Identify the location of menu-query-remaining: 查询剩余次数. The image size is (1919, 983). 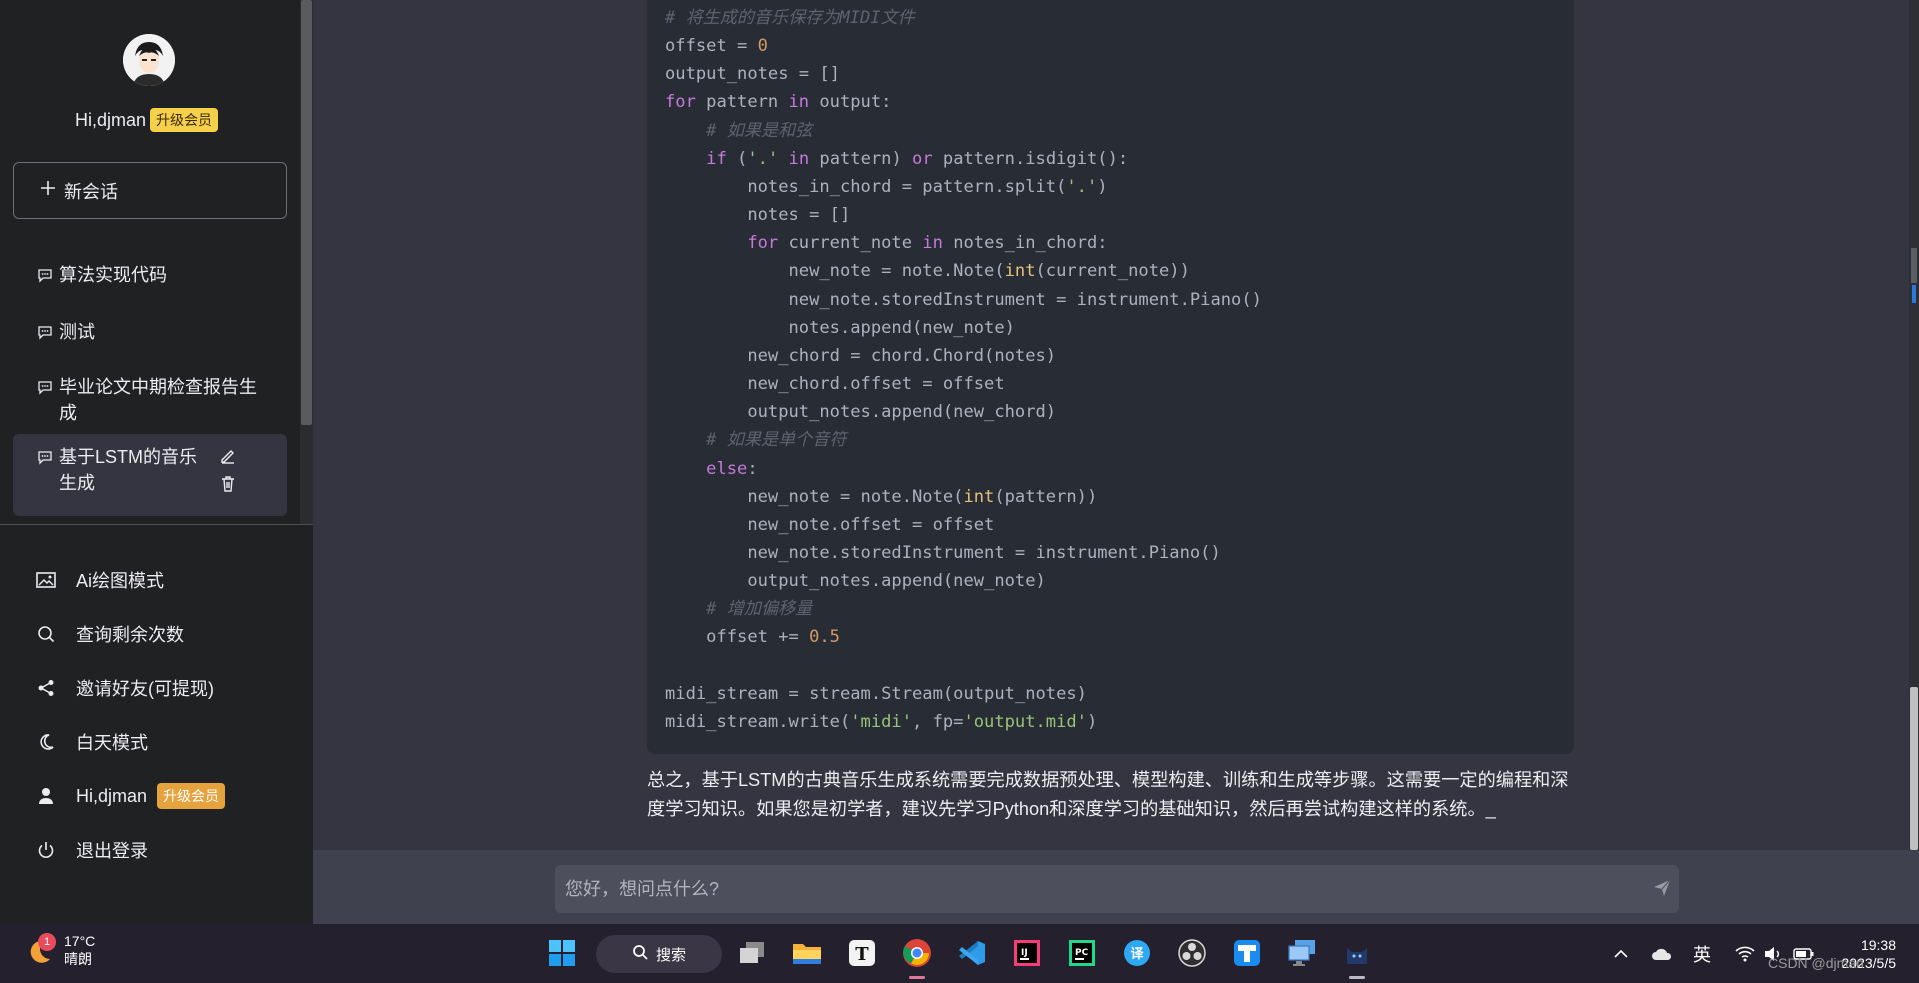
(110, 634).